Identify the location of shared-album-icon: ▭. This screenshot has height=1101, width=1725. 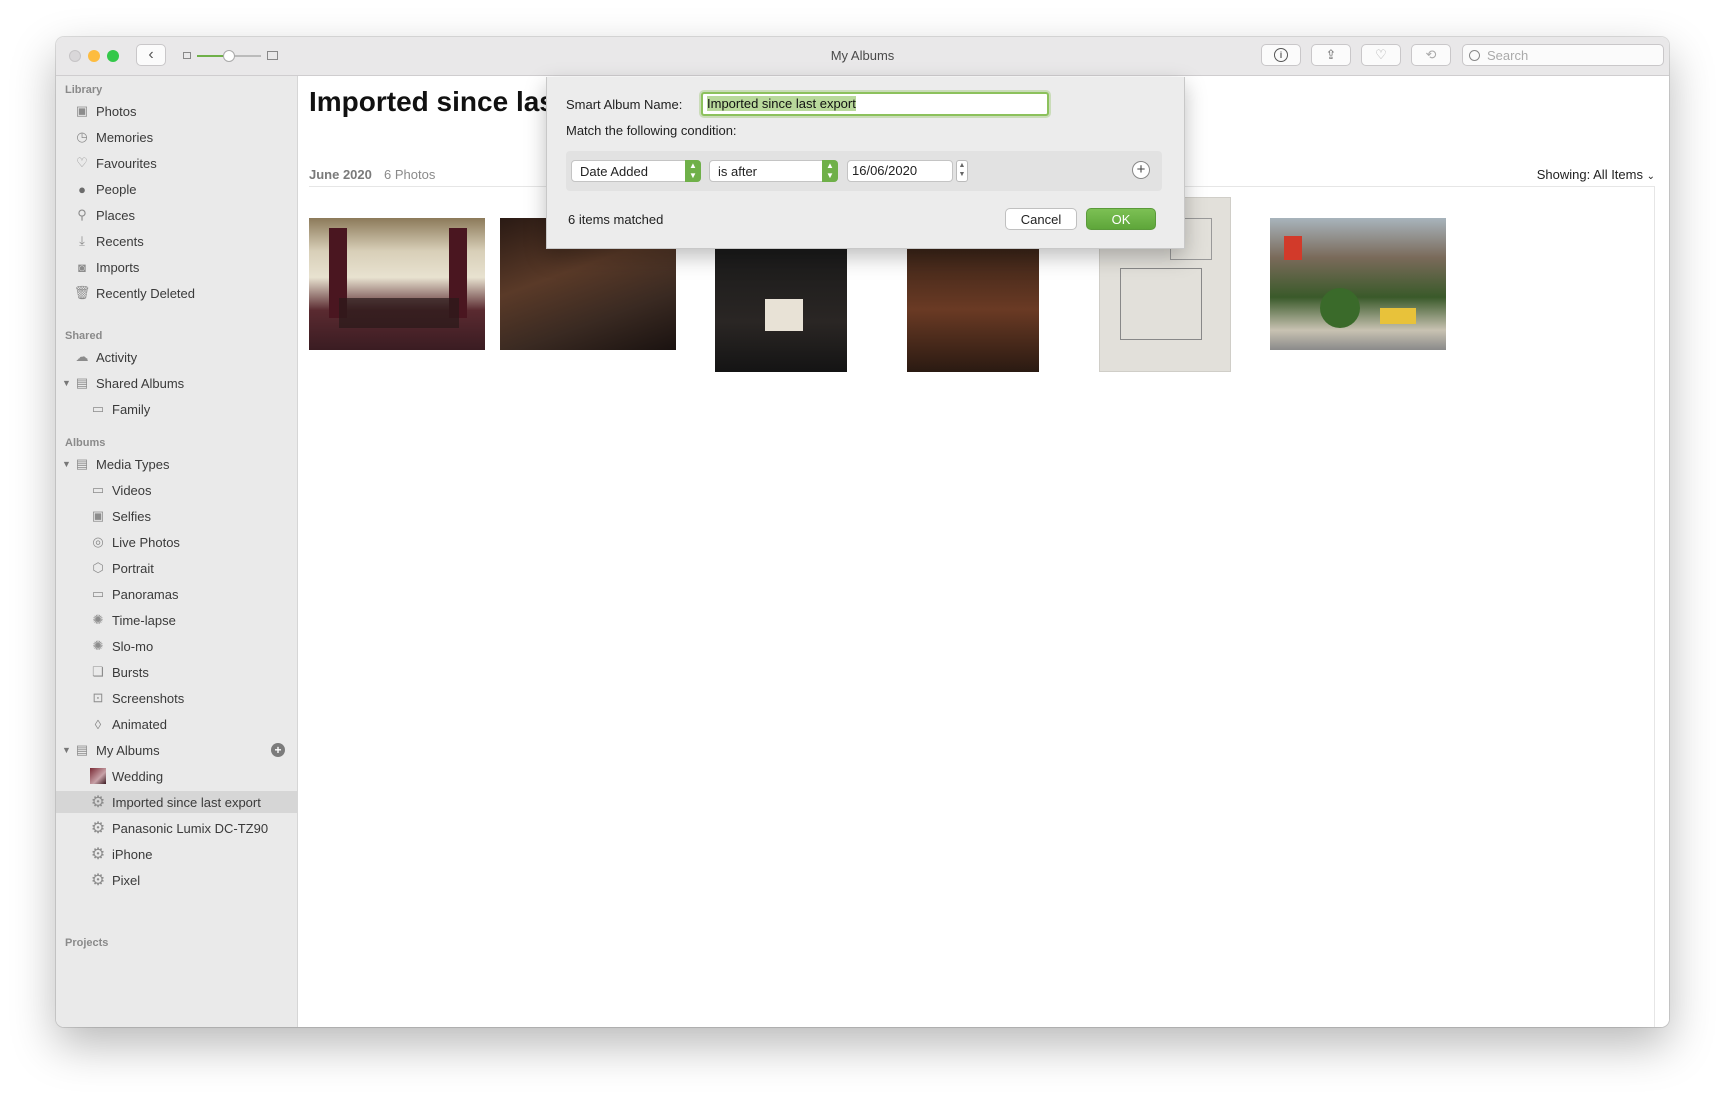
(98, 408).